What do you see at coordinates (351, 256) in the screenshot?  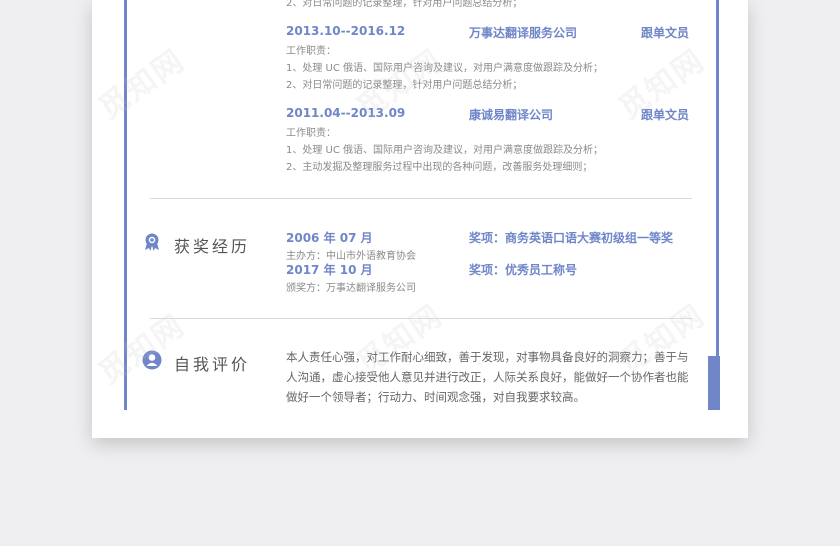 I see `award-org: 主办方：中山市外语教育协会` at bounding box center [351, 256].